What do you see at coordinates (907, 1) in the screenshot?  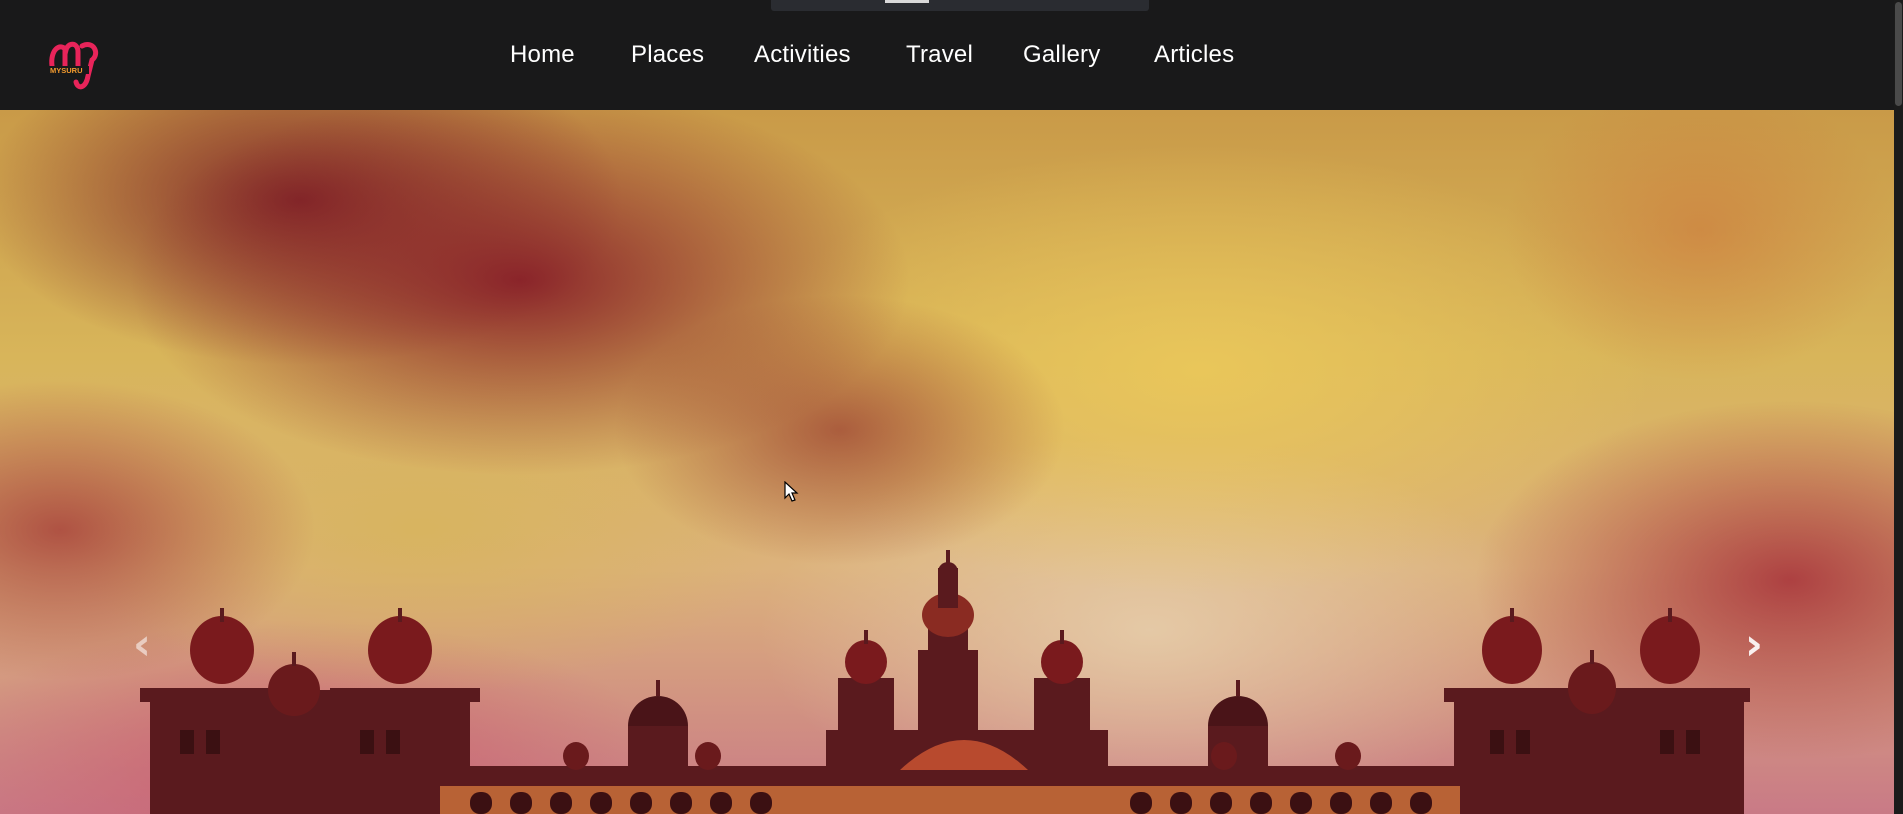 I see `tab-handle` at bounding box center [907, 1].